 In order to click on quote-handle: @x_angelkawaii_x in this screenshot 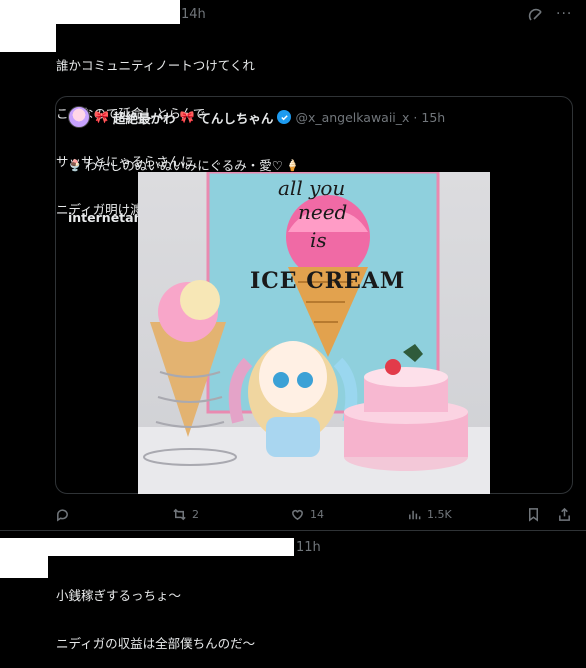, I will do `click(352, 117)`.